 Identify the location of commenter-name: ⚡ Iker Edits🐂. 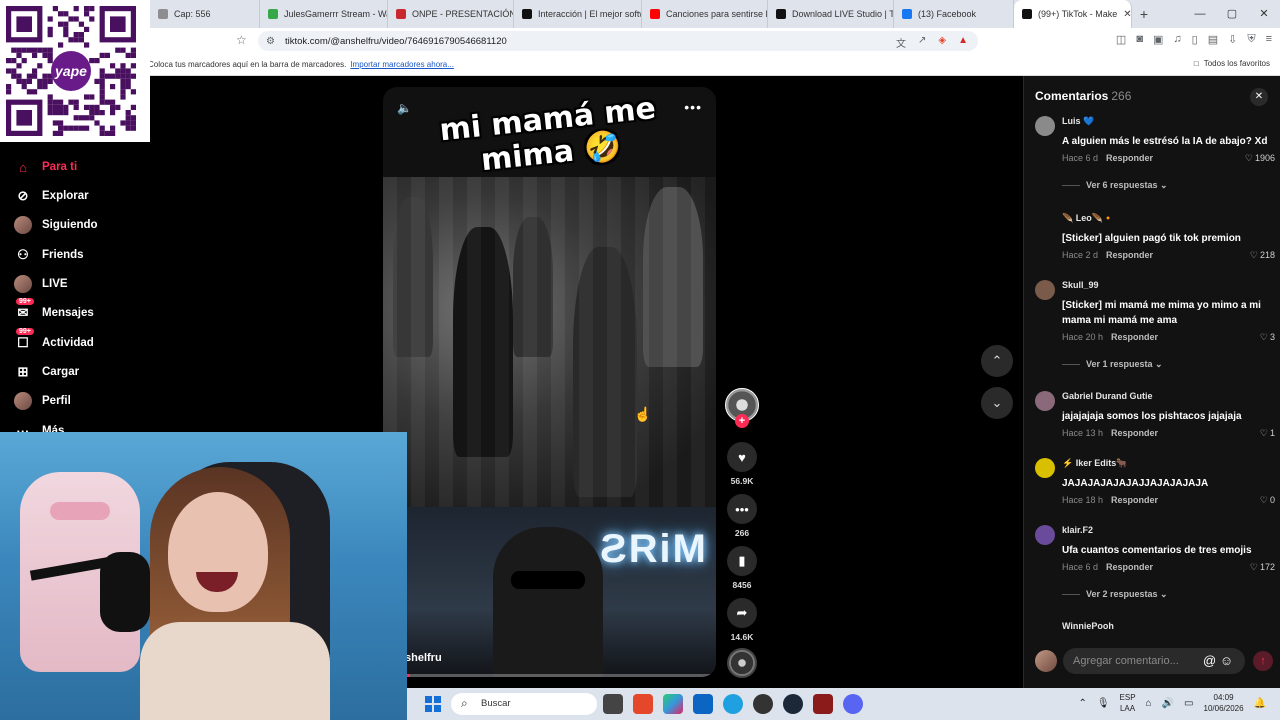
(1094, 463).